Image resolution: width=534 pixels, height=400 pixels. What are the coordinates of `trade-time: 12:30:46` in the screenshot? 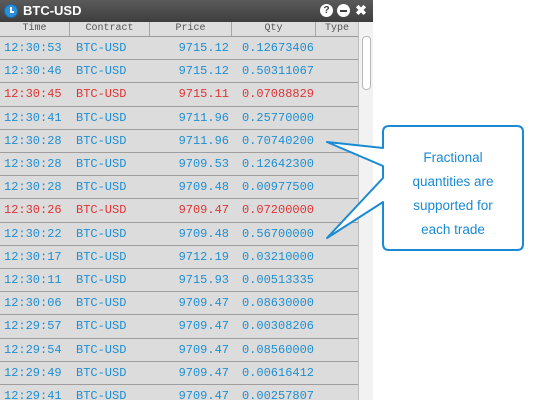 It's located at (33, 71).